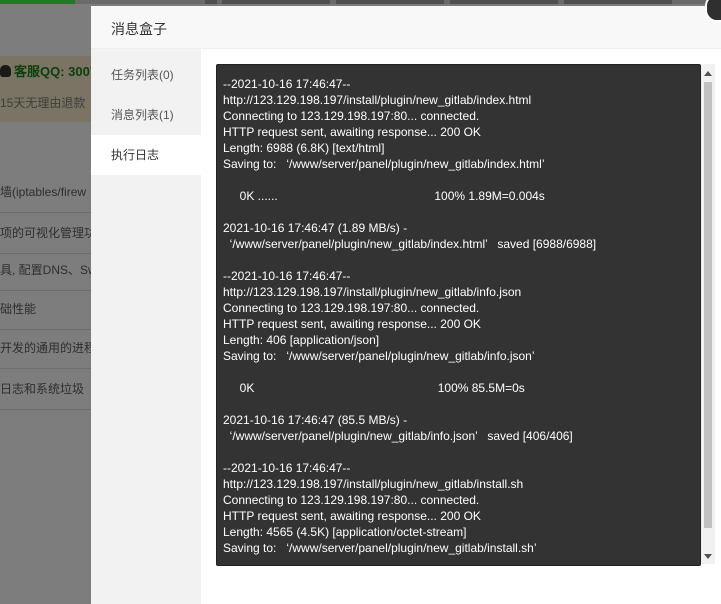  Describe the element at coordinates (139, 29) in the screenshot. I see `dialog-title: 消息盒子` at that location.